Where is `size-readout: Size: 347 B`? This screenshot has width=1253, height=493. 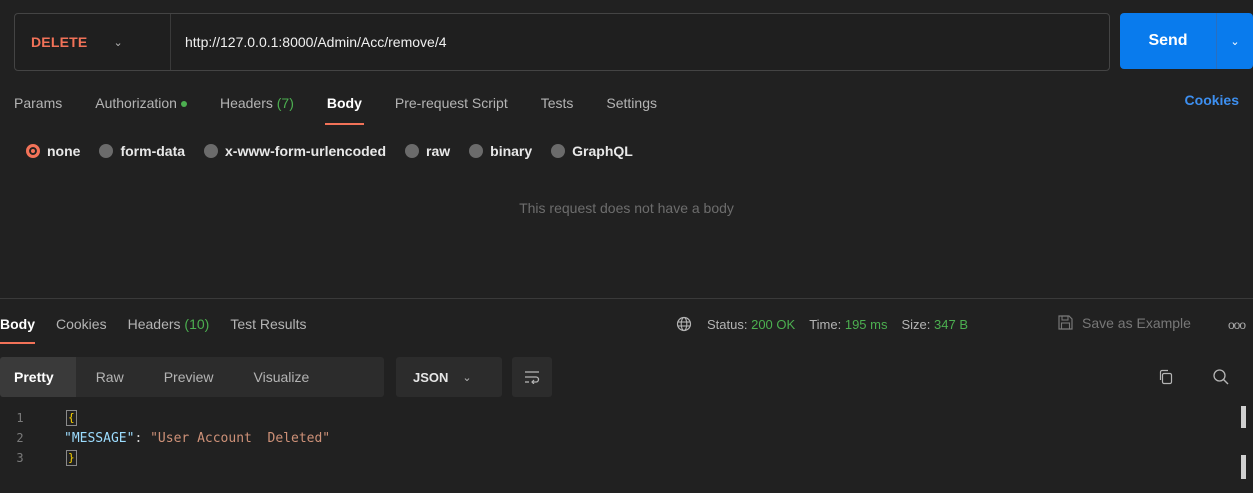 size-readout: Size: 347 B is located at coordinates (934, 324).